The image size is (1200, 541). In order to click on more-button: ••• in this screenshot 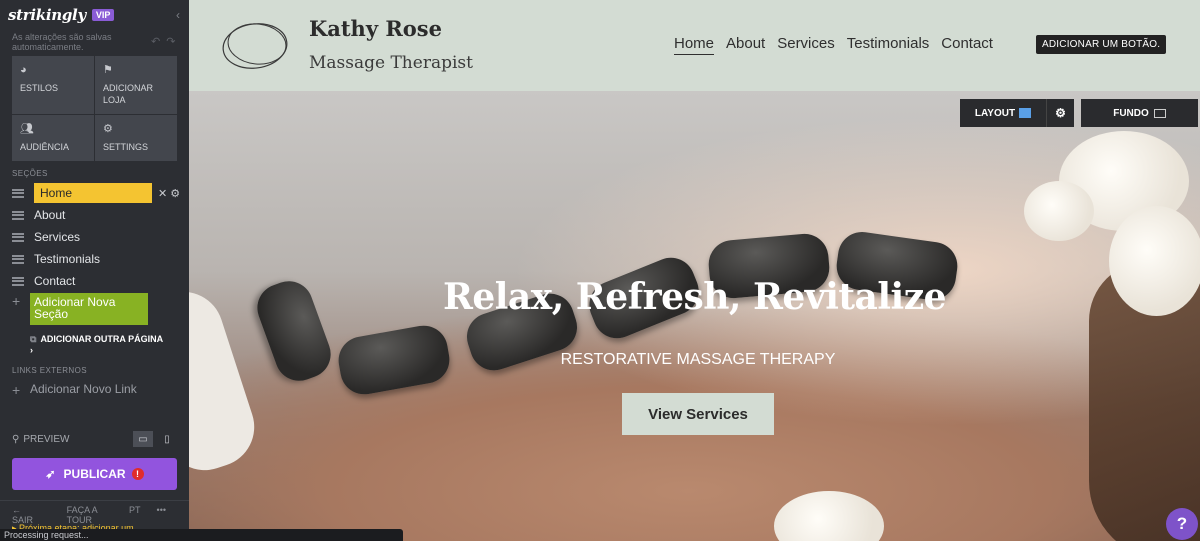, I will do `click(161, 515)`.